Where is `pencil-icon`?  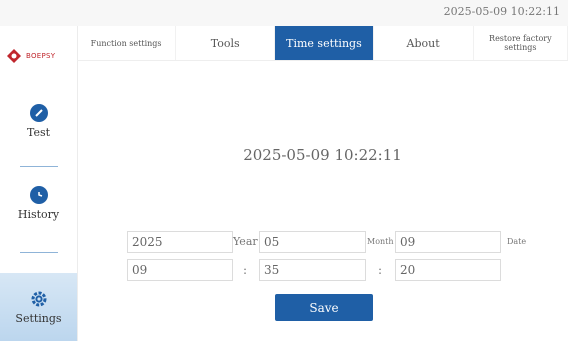
pencil-icon is located at coordinates (38, 113).